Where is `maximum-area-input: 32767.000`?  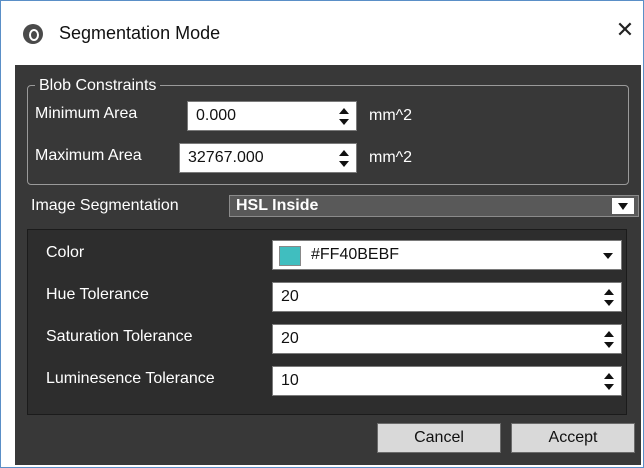 maximum-area-input: 32767.000 is located at coordinates (268, 158).